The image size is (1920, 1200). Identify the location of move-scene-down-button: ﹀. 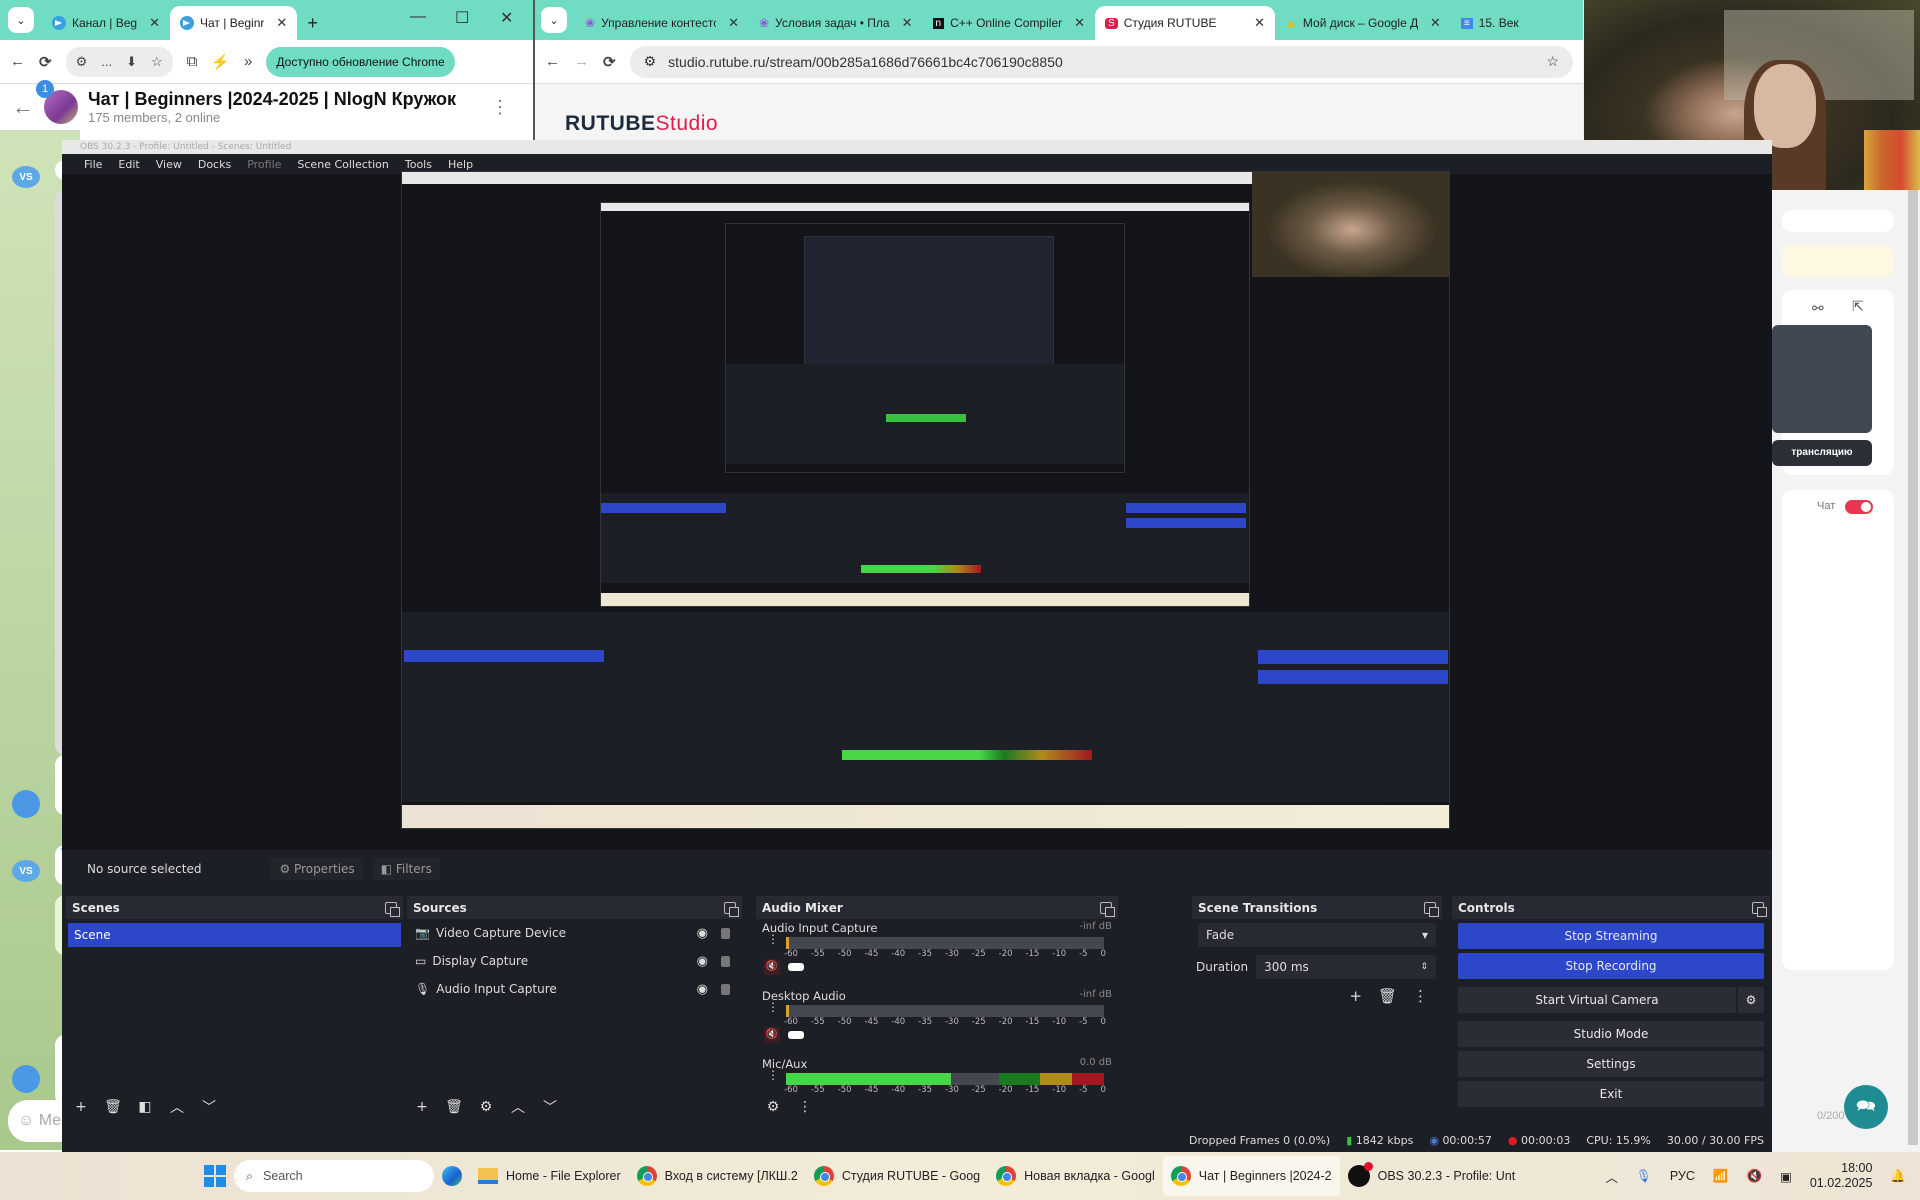
(209, 1107).